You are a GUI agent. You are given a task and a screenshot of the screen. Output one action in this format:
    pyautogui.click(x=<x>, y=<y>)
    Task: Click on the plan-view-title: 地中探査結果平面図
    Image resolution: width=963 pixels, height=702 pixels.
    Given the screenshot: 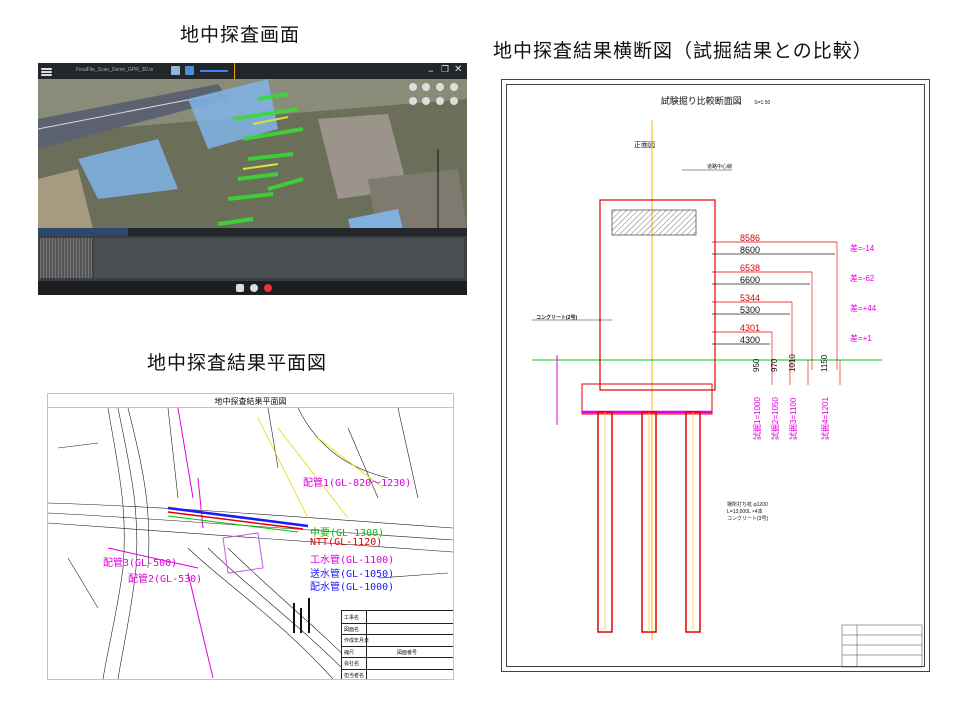 What is the action you would take?
    pyautogui.click(x=237, y=363)
    